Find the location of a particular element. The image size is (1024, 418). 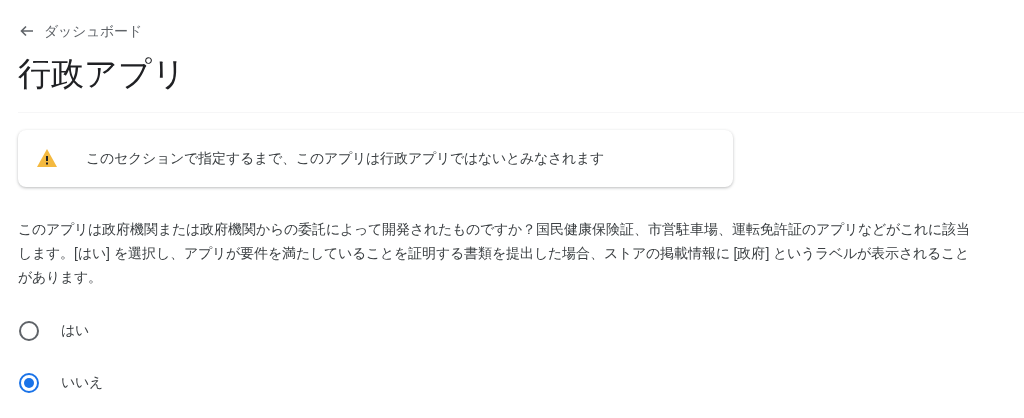

warning-icon is located at coordinates (47, 158).